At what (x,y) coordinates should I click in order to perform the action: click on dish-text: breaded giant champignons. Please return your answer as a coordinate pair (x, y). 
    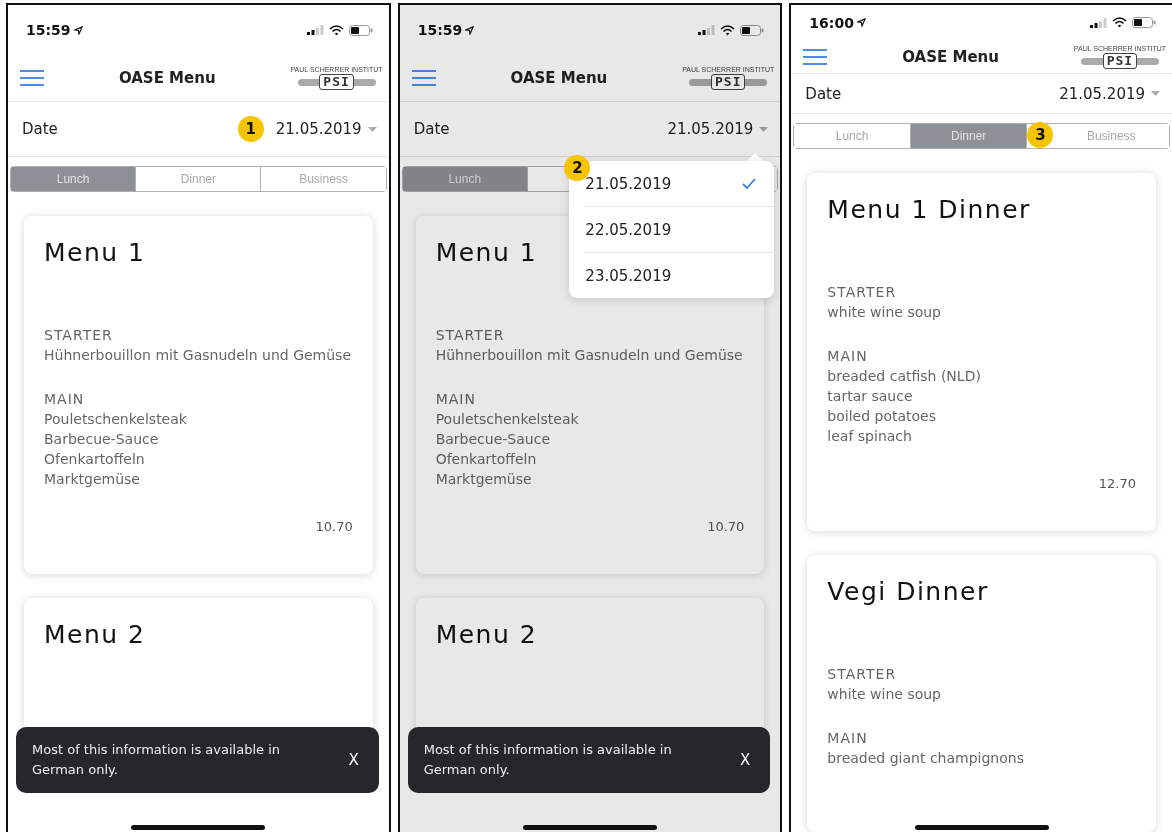
    Looking at the image, I should click on (926, 758).